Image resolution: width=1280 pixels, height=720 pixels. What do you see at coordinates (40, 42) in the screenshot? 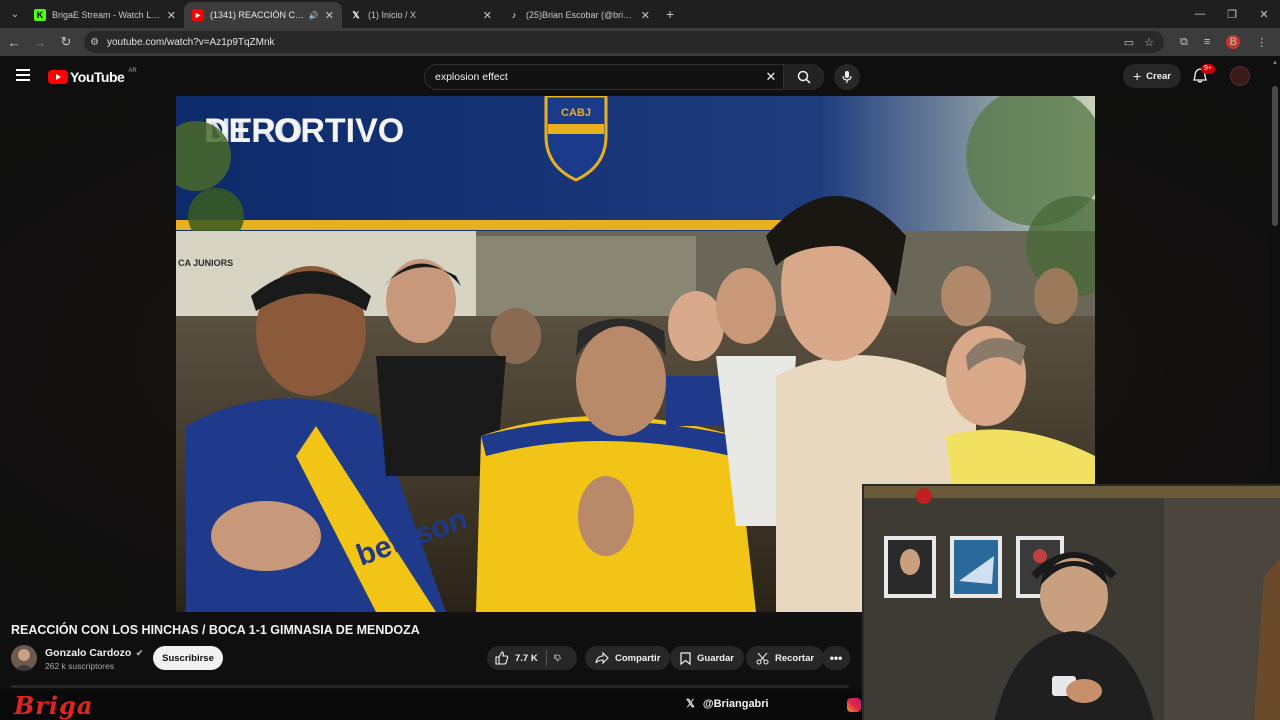
I see `forward-icon: →` at bounding box center [40, 42].